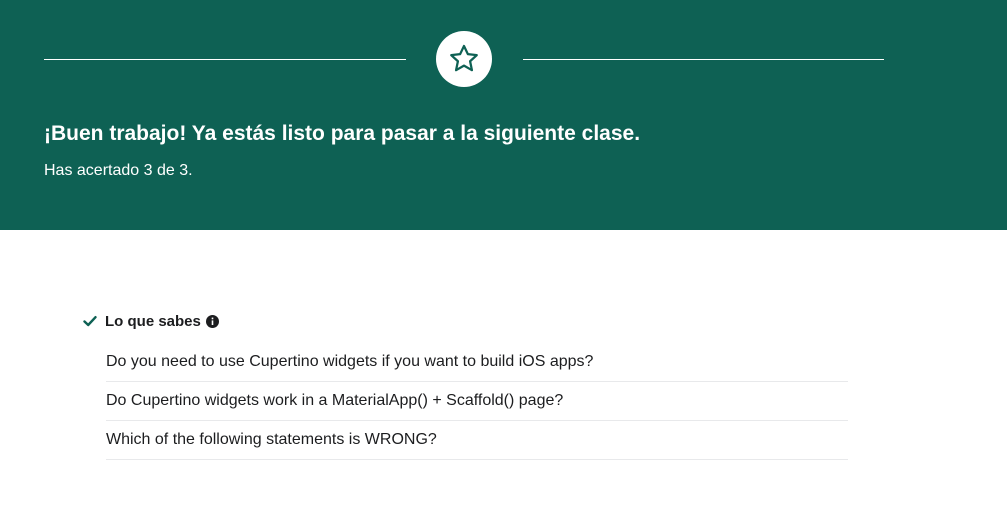 The image size is (1007, 516). What do you see at coordinates (225, 59) in the screenshot?
I see `divider-left` at bounding box center [225, 59].